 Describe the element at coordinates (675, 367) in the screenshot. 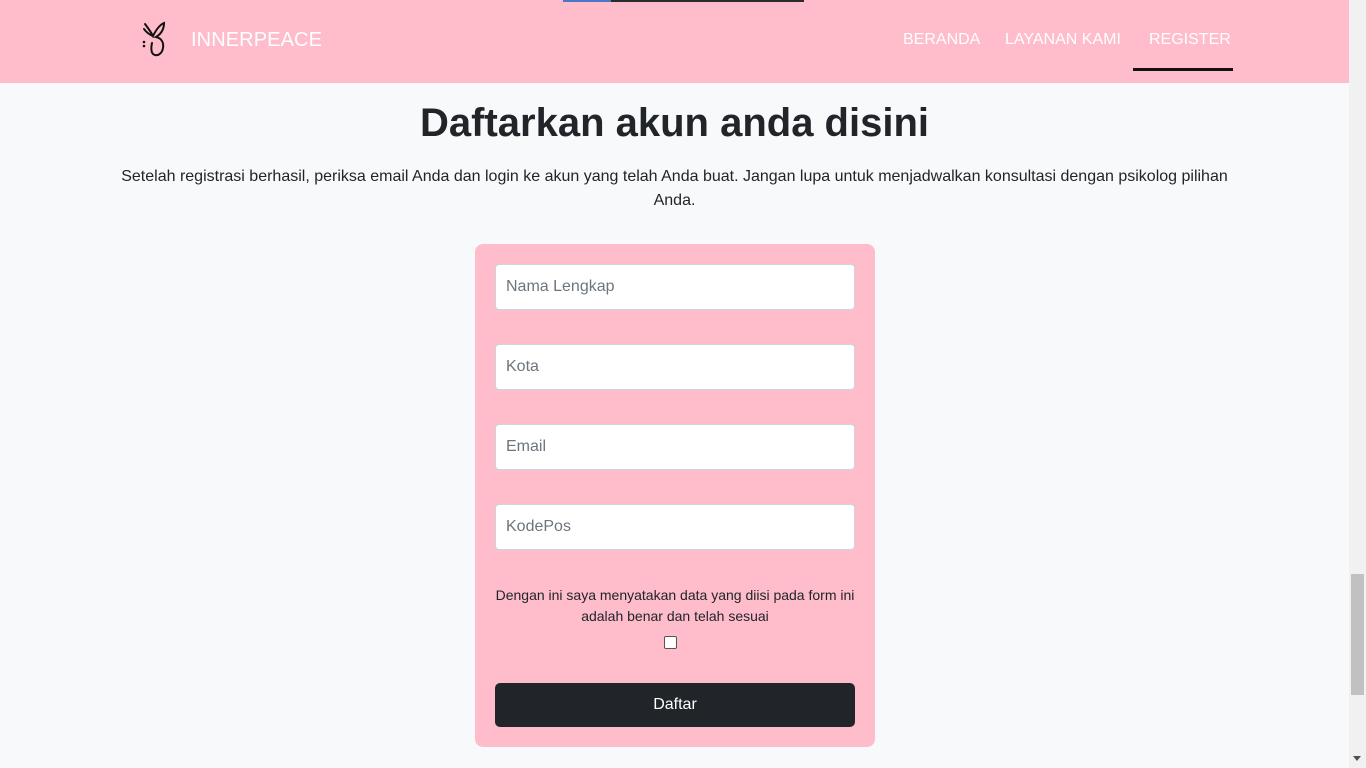

I see `city-input` at that location.